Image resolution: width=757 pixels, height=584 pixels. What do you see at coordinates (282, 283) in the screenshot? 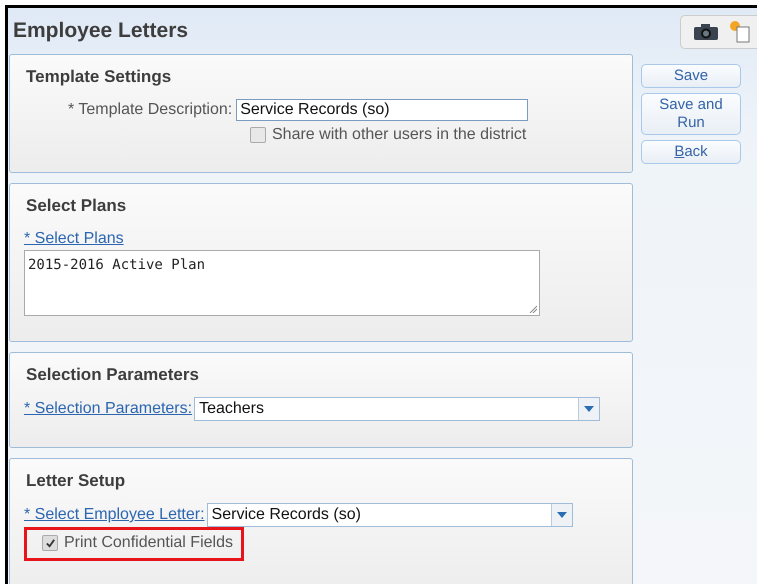
I see `plans-text-area: 2015-2016 Active Plan` at bounding box center [282, 283].